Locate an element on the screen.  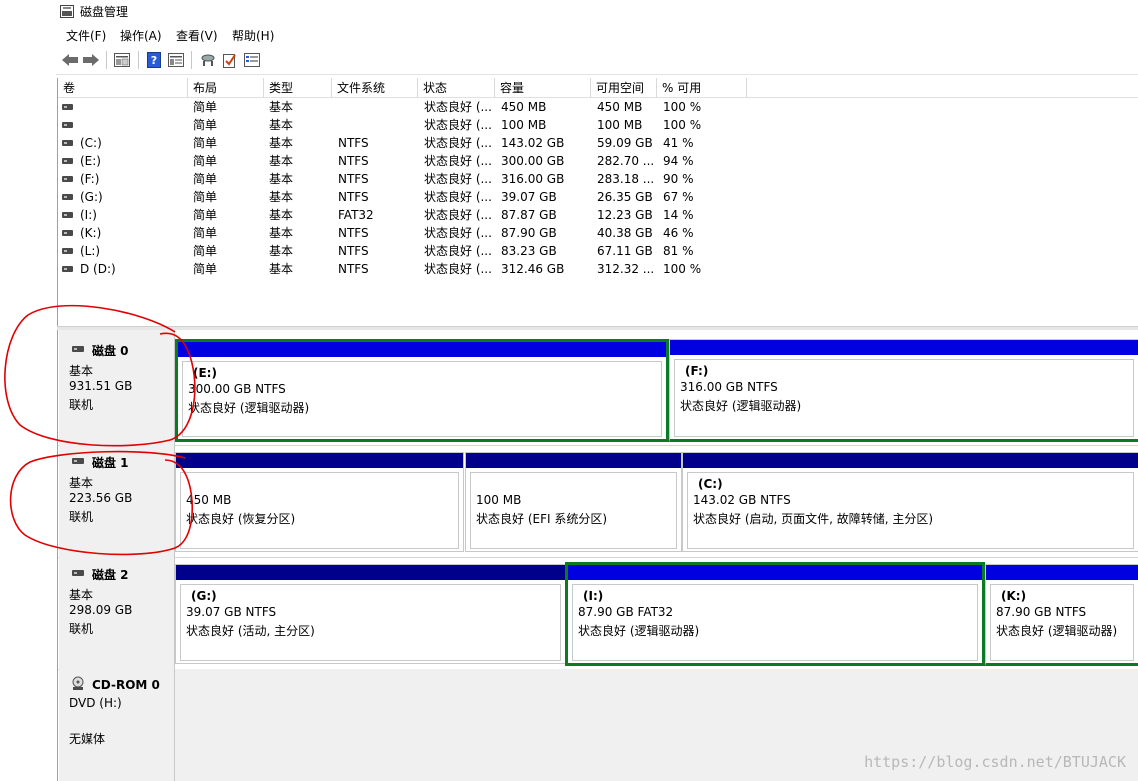
partition-size: 300.00 GB NTFS is located at coordinates (237, 389).